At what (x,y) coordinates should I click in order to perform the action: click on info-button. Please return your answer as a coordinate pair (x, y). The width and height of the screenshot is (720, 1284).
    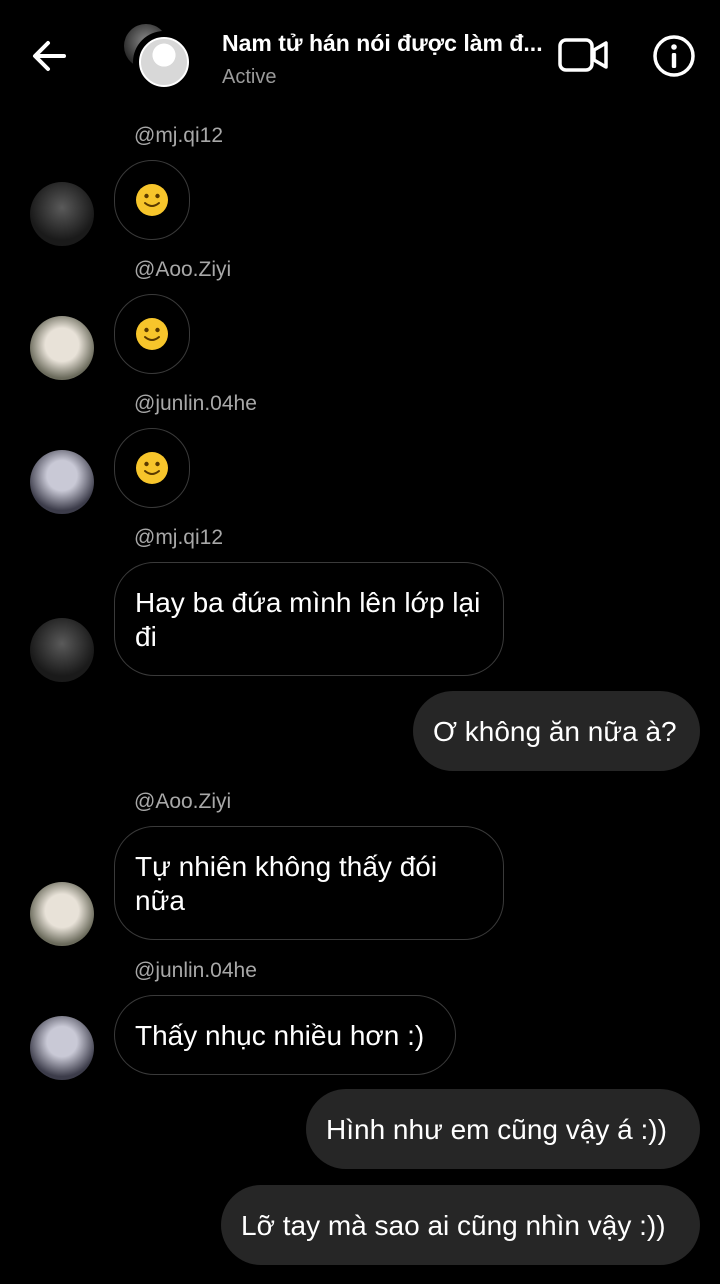
    Looking at the image, I should click on (674, 56).